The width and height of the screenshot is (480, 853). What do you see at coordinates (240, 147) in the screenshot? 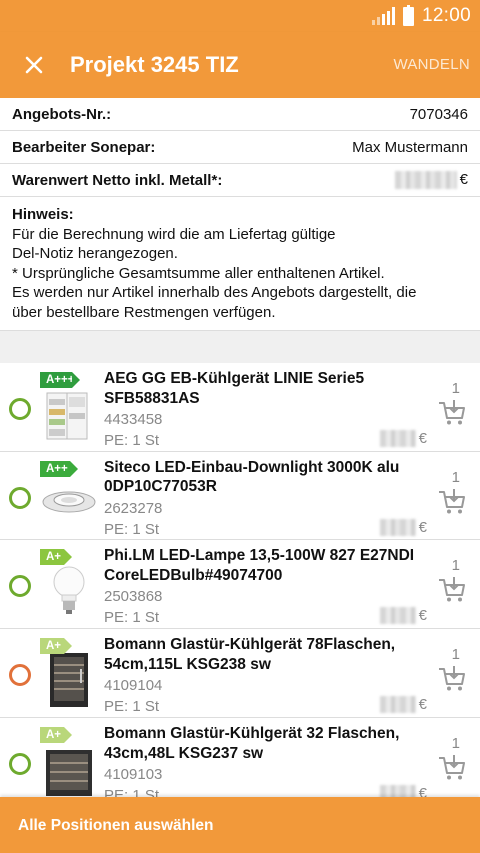
I see `editor-row: Bearbeiter Sonepar: Max Mustermann` at bounding box center [240, 147].